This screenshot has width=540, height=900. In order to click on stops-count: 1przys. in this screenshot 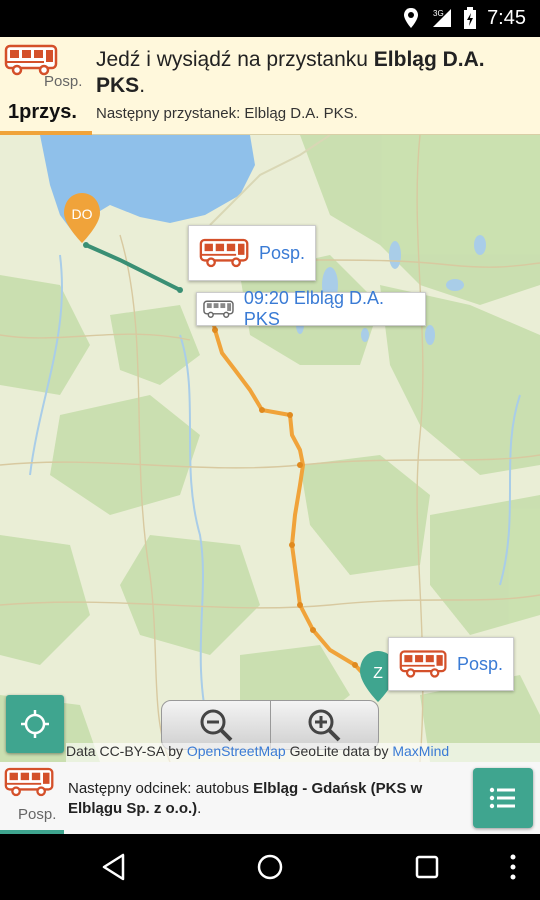, I will do `click(42, 112)`.